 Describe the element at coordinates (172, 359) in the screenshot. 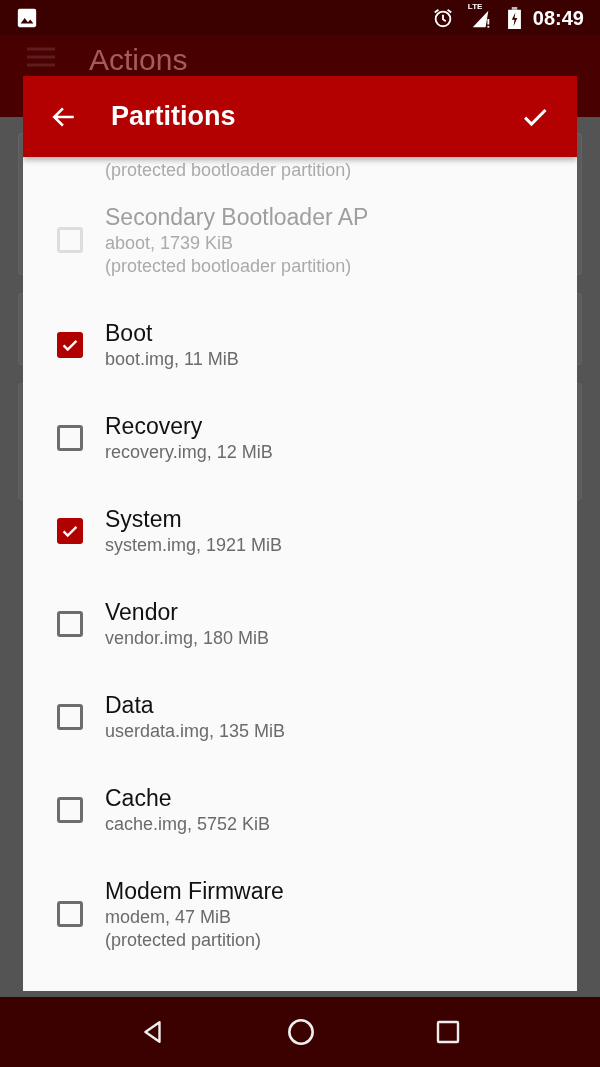

I see `partition-detail: boot.img, 11 MiB` at that location.